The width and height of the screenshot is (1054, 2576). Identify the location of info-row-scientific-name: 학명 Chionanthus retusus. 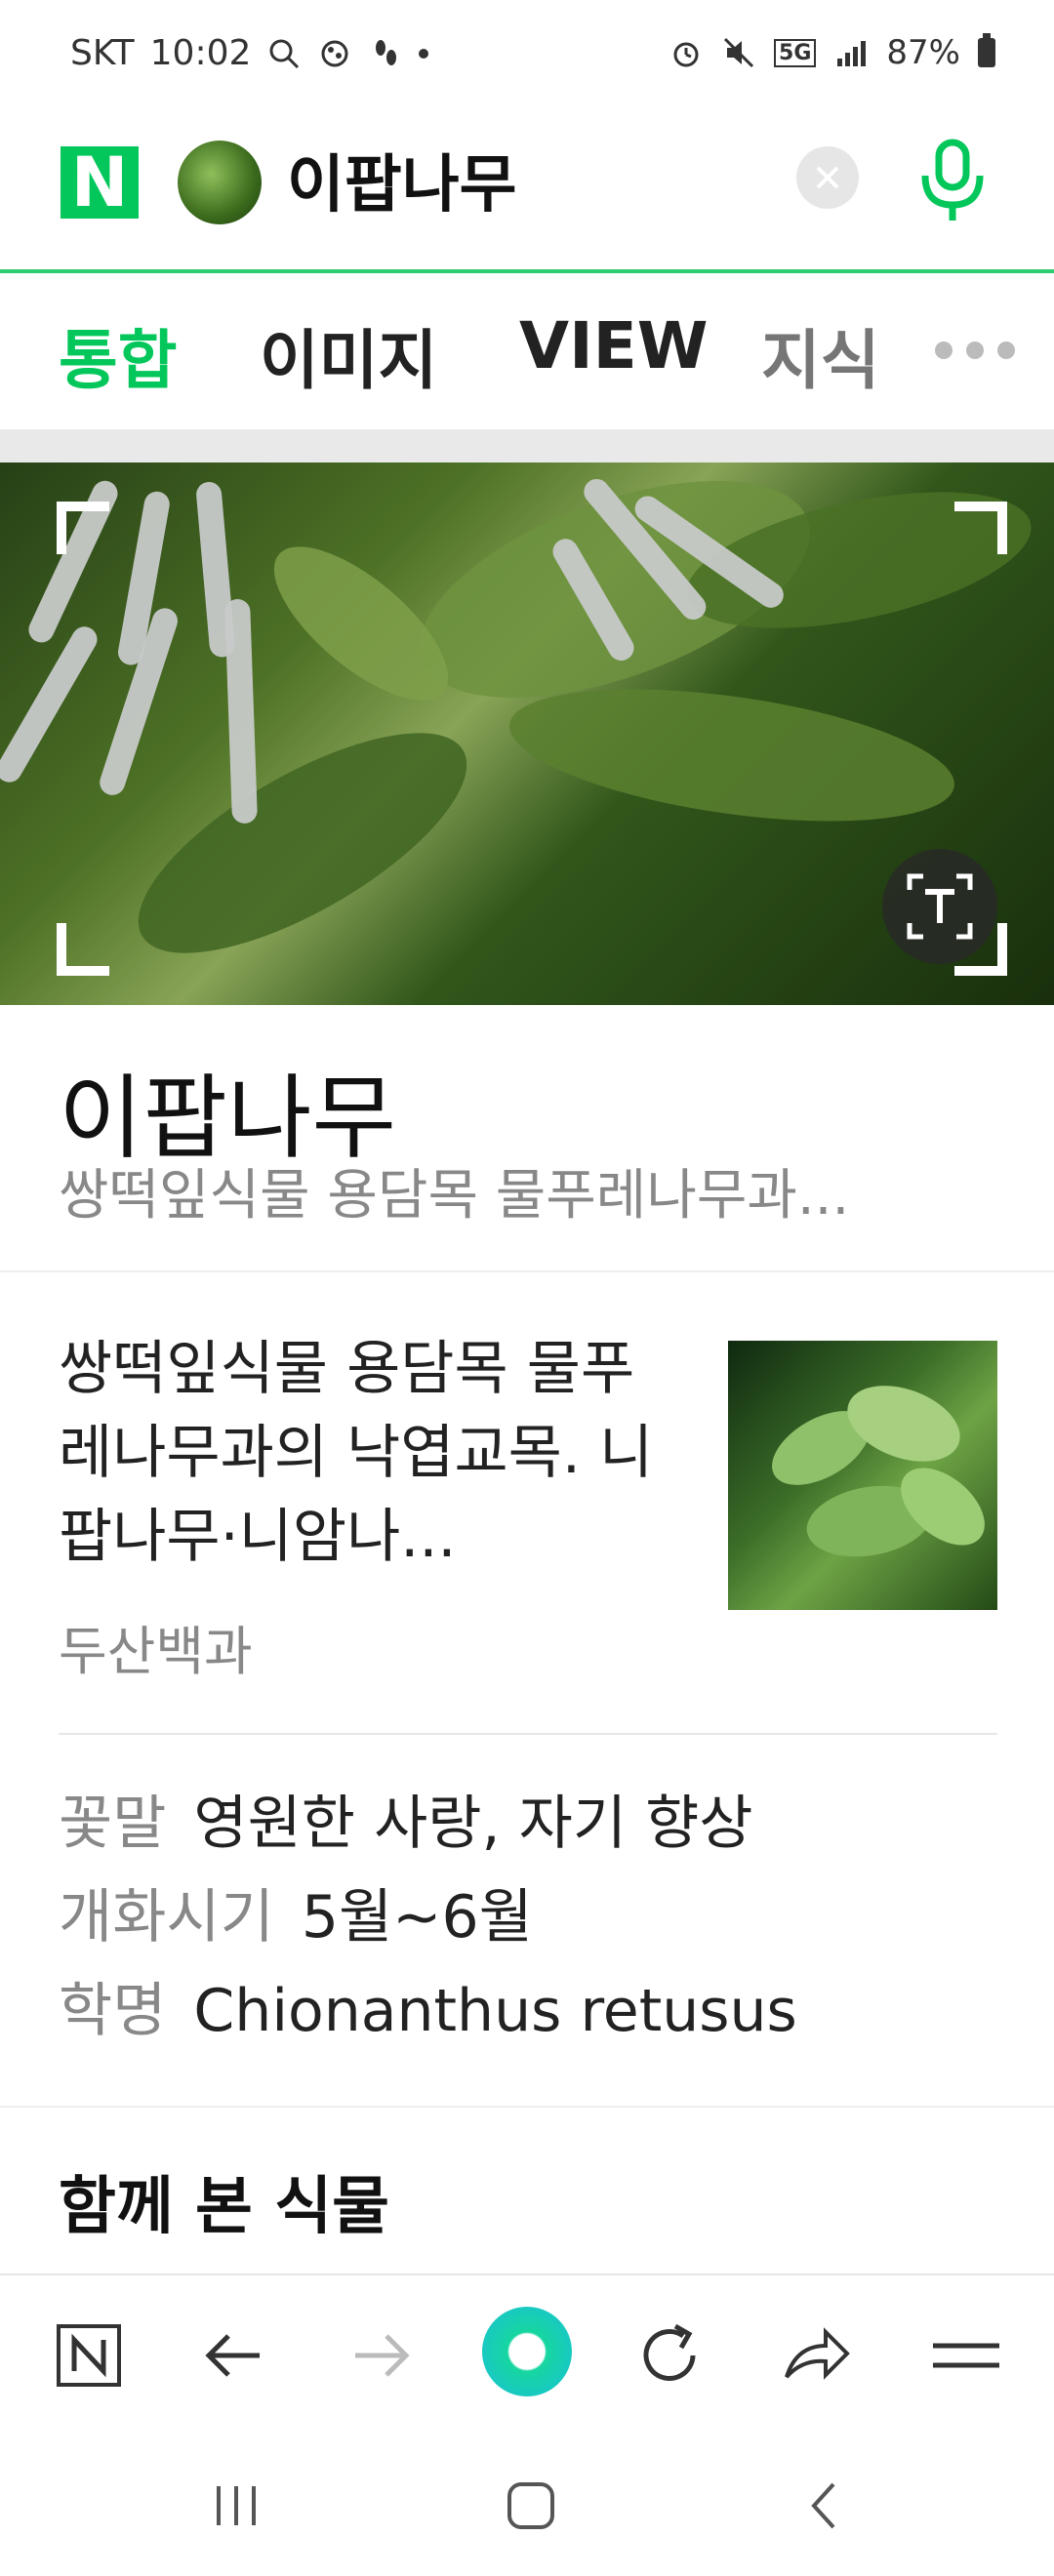
(428, 2006).